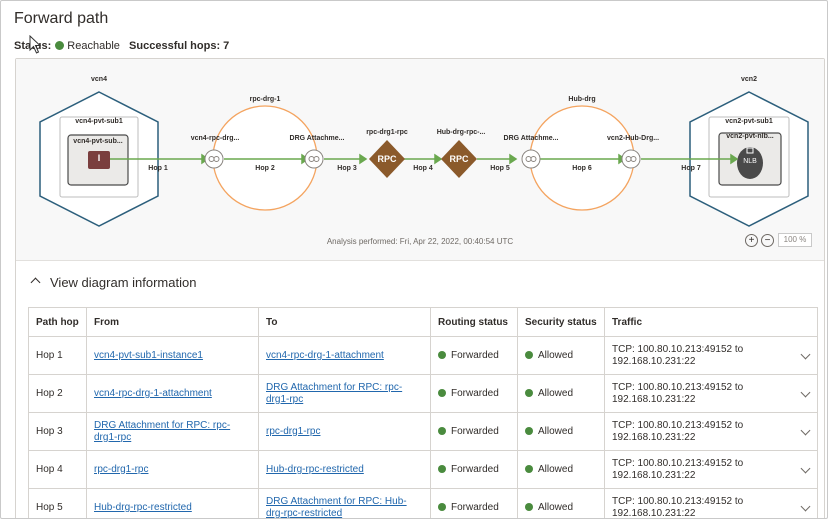  I want to click on to-link: DRG Attachment for RPC: rpc-drg1-rpc, so click(334, 393).